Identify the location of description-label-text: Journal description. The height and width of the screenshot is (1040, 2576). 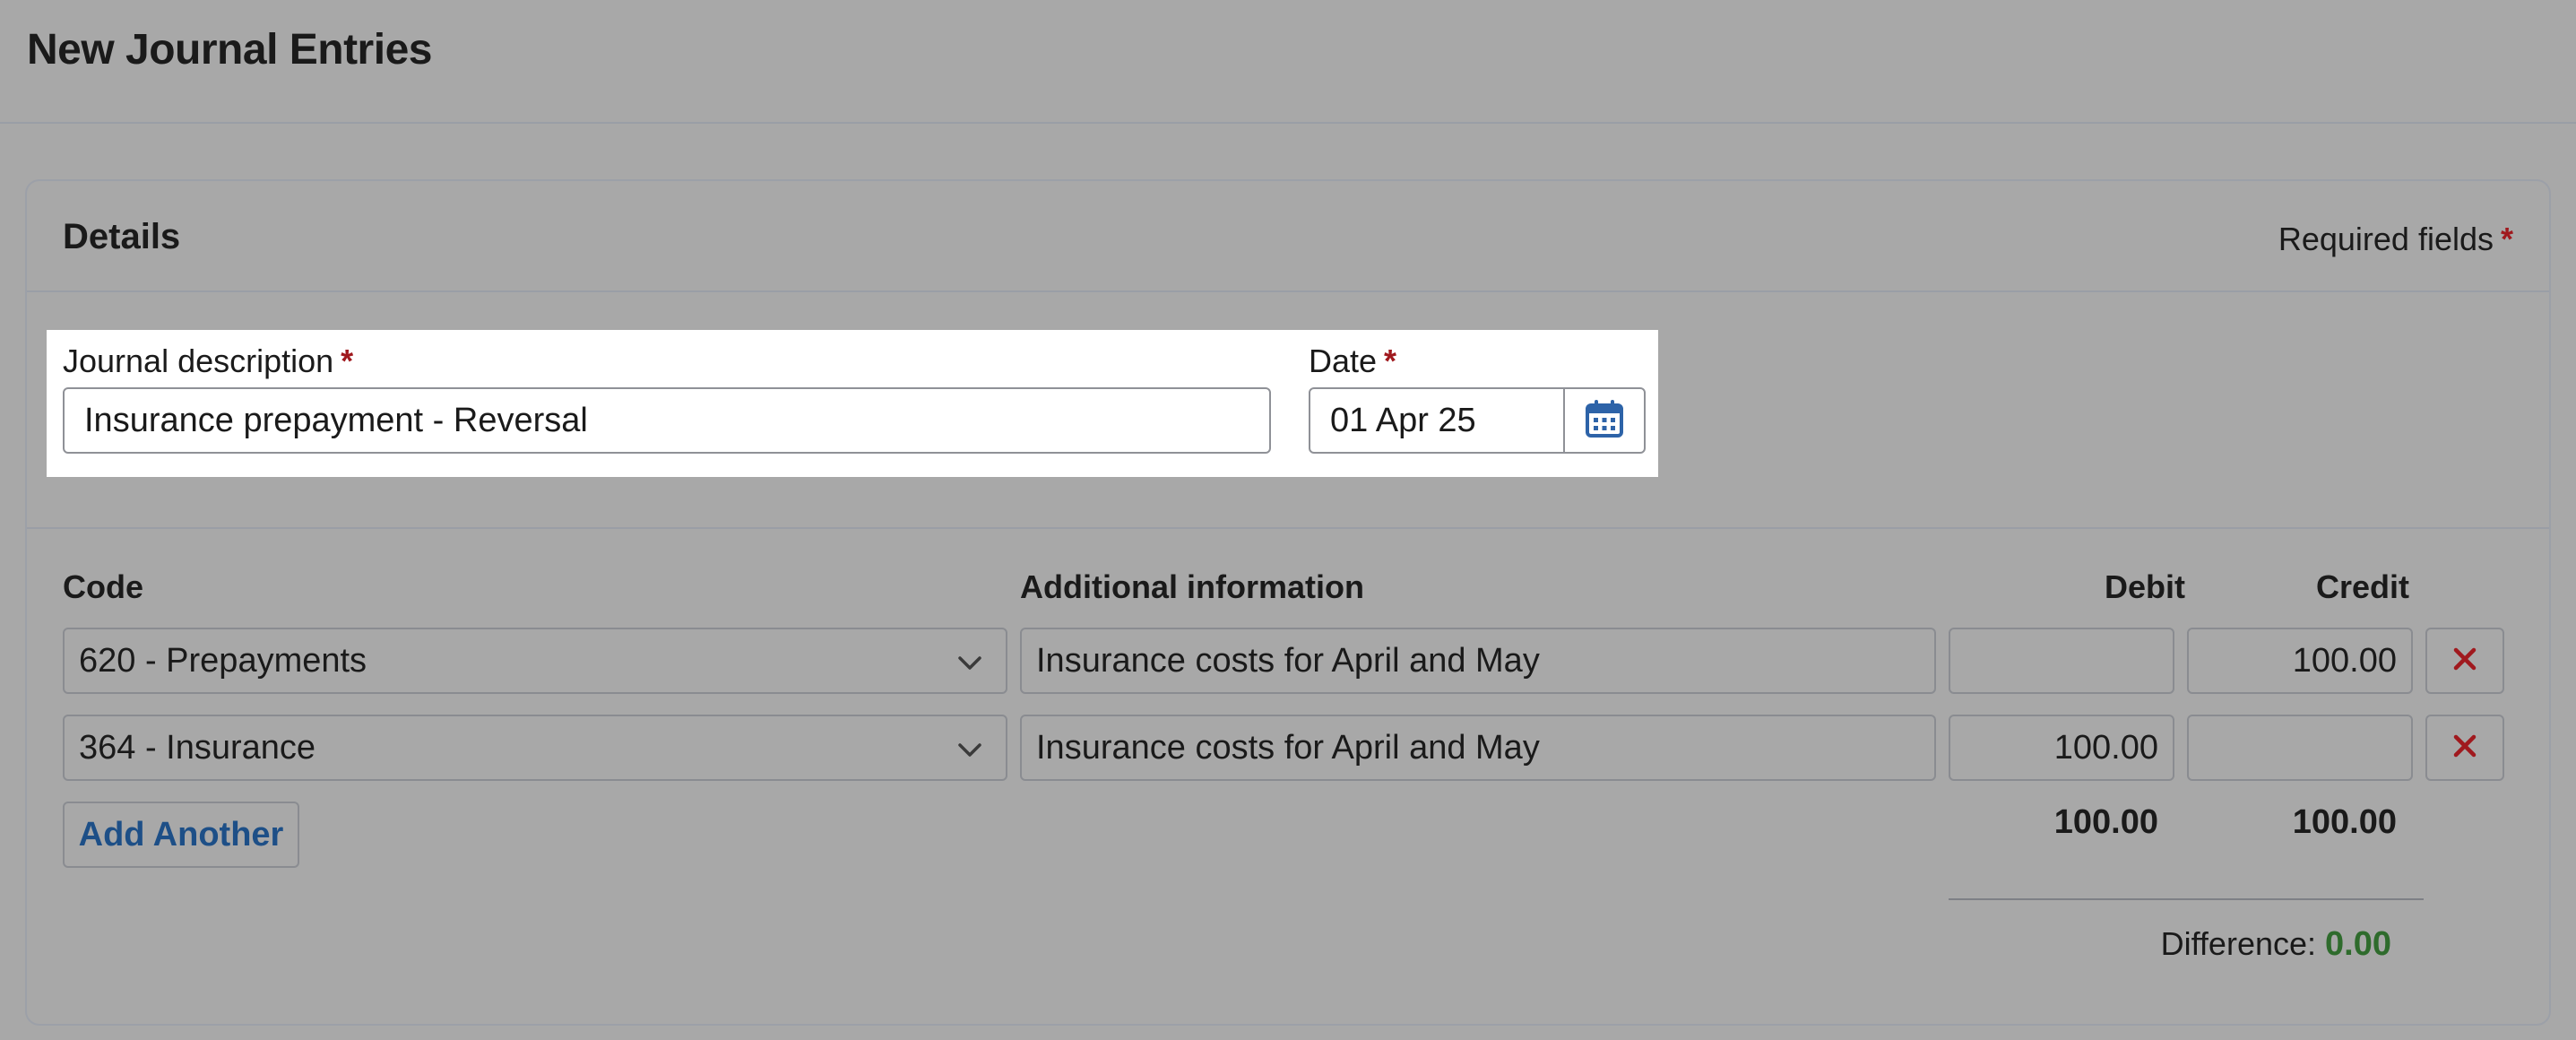
(198, 360).